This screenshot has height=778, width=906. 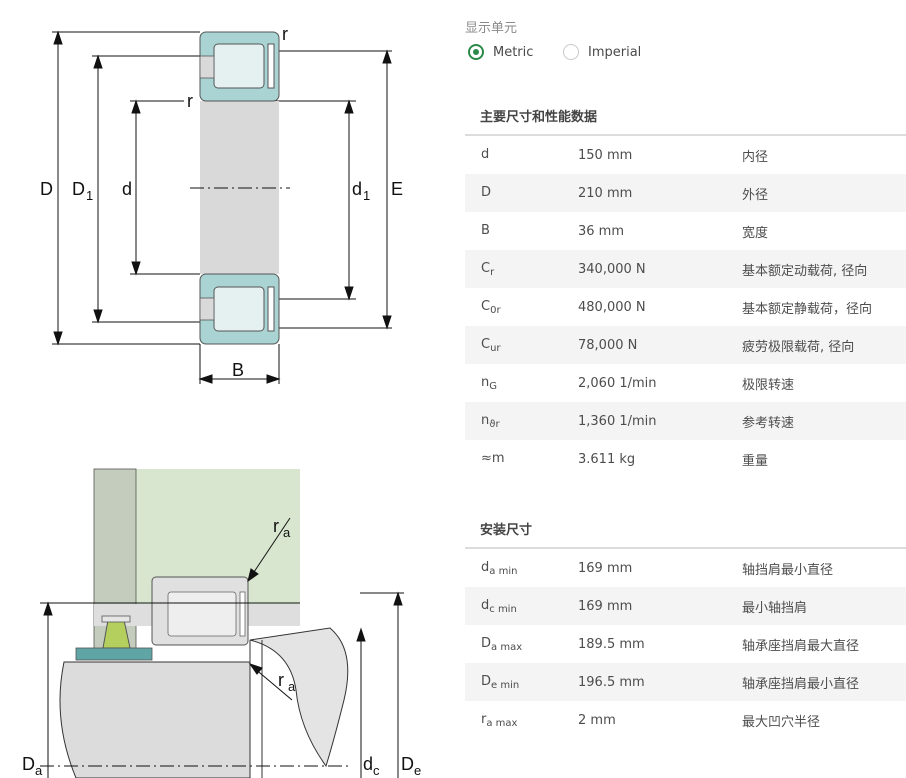 I want to click on label-ra-bottom: r, so click(x=281, y=680).